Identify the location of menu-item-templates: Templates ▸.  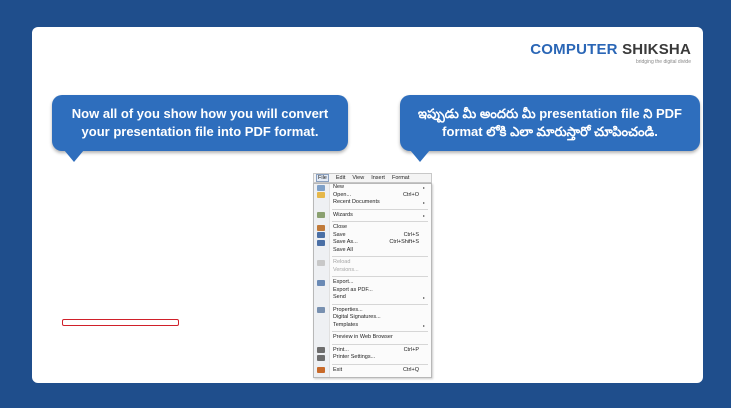
(372, 326).